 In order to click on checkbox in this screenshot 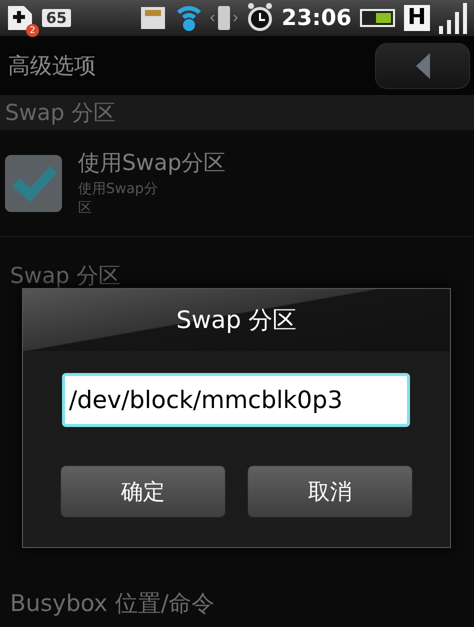, I will do `click(33, 183)`.